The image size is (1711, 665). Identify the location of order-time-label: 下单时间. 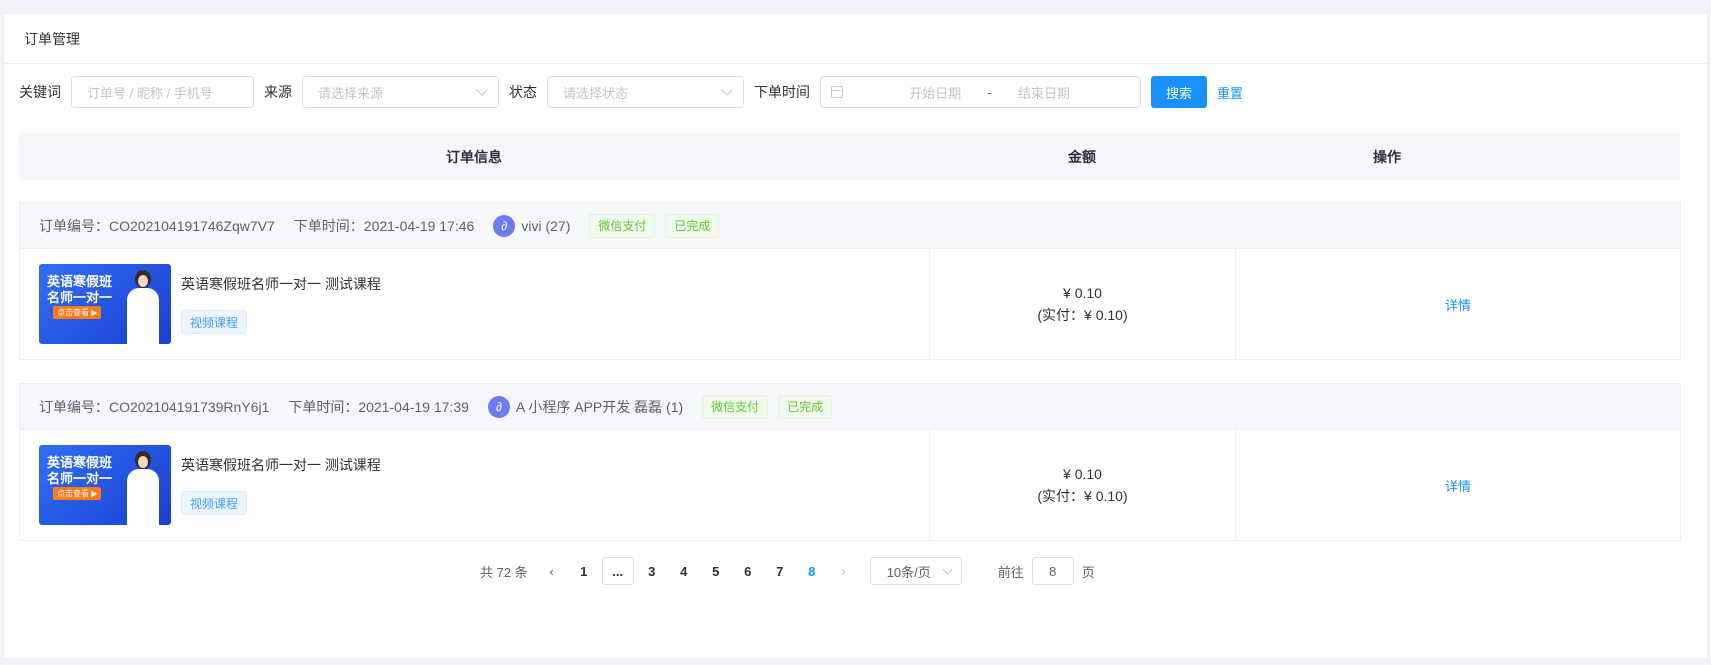
(782, 92).